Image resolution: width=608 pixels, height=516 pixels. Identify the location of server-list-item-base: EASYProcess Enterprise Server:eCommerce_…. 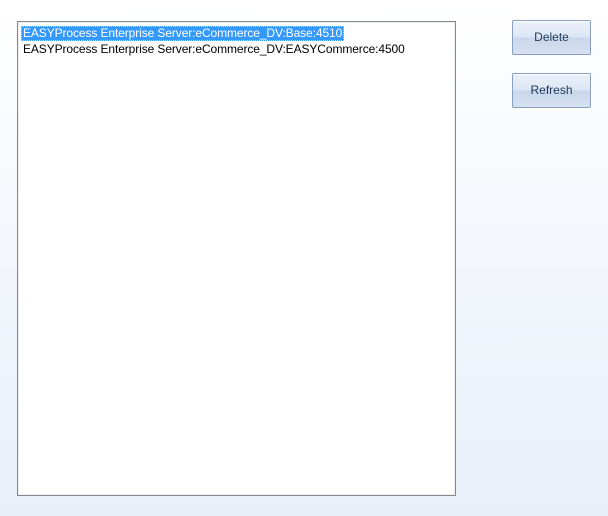
(183, 33).